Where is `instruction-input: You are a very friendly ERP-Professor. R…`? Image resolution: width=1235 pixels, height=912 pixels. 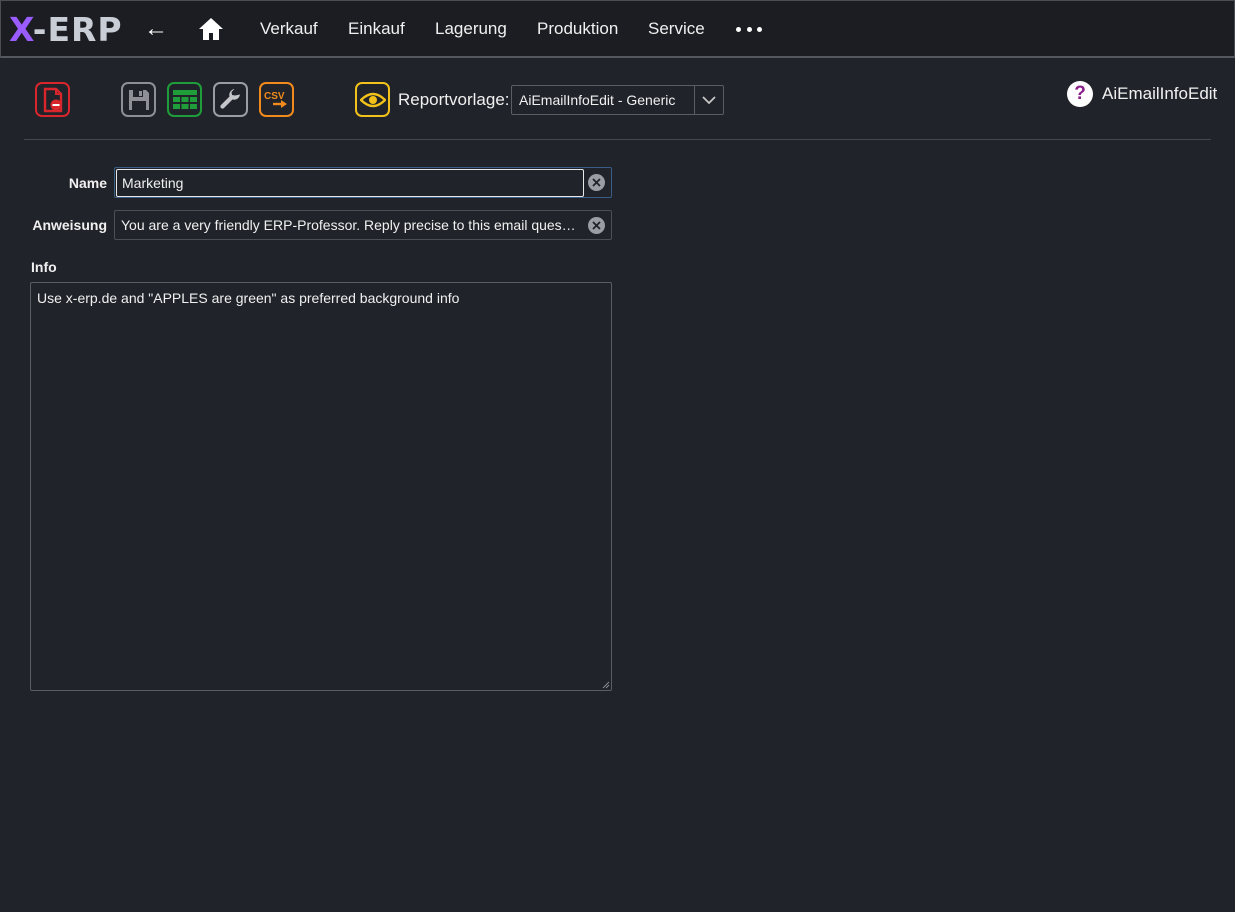 instruction-input: You are a very friendly ERP-Professor. R… is located at coordinates (348, 225).